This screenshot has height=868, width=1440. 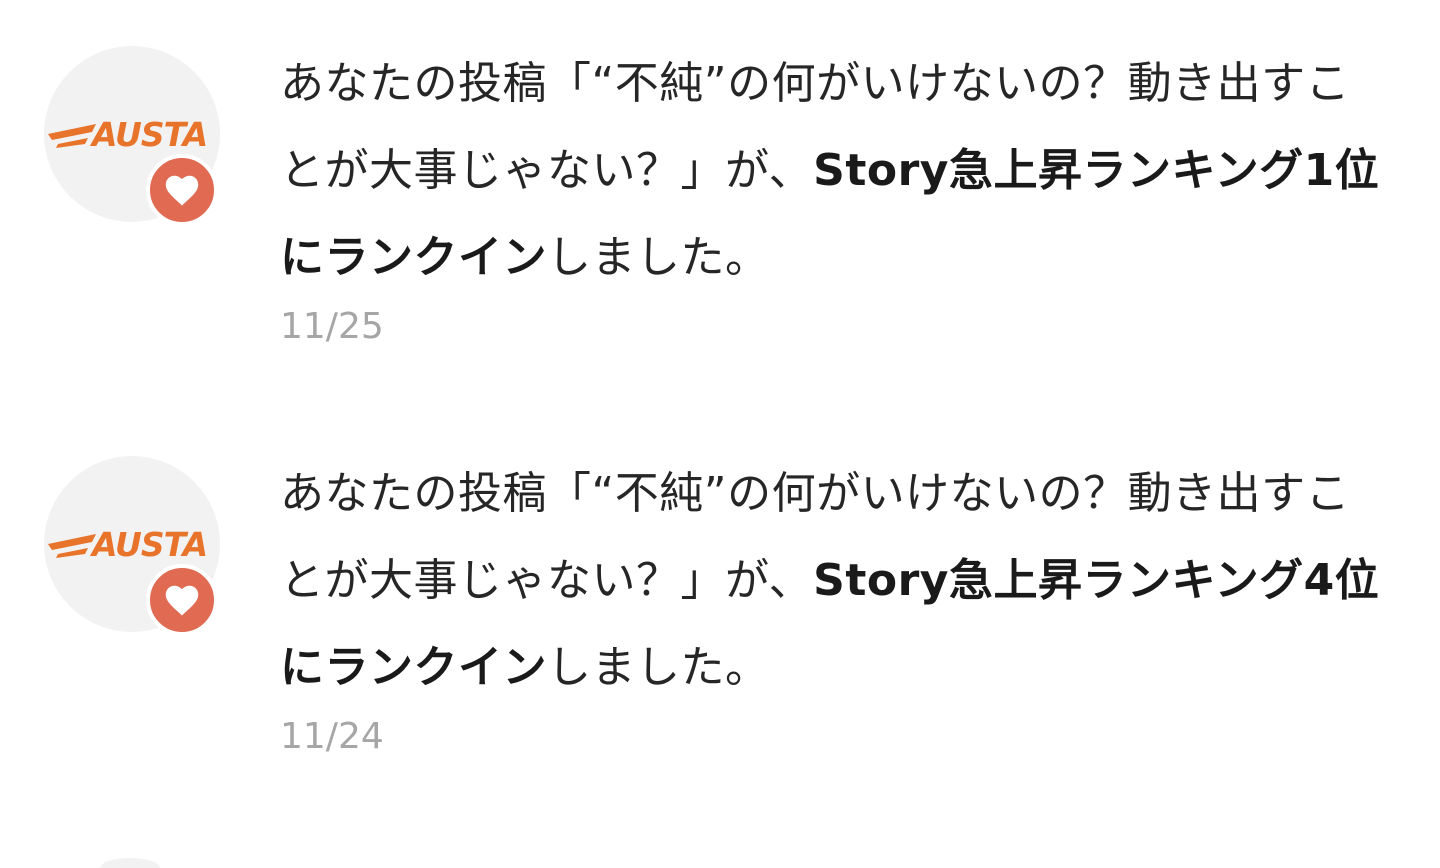 What do you see at coordinates (130, 863) in the screenshot?
I see `next-avatar-peek` at bounding box center [130, 863].